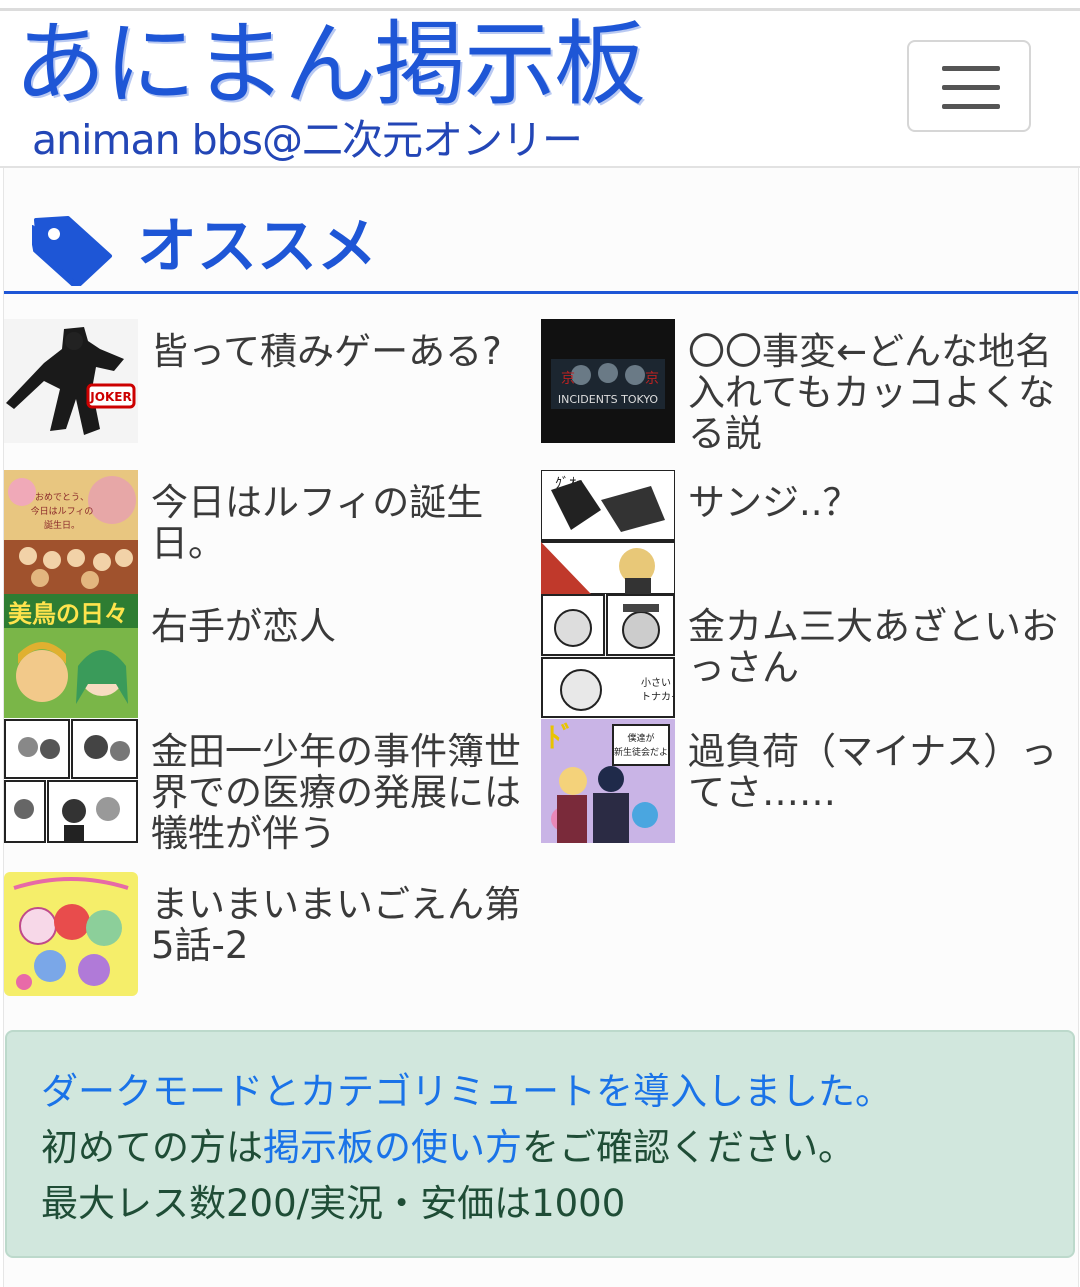  Describe the element at coordinates (62, 525) in the screenshot. I see `svg-text: 誕生日。` at that location.